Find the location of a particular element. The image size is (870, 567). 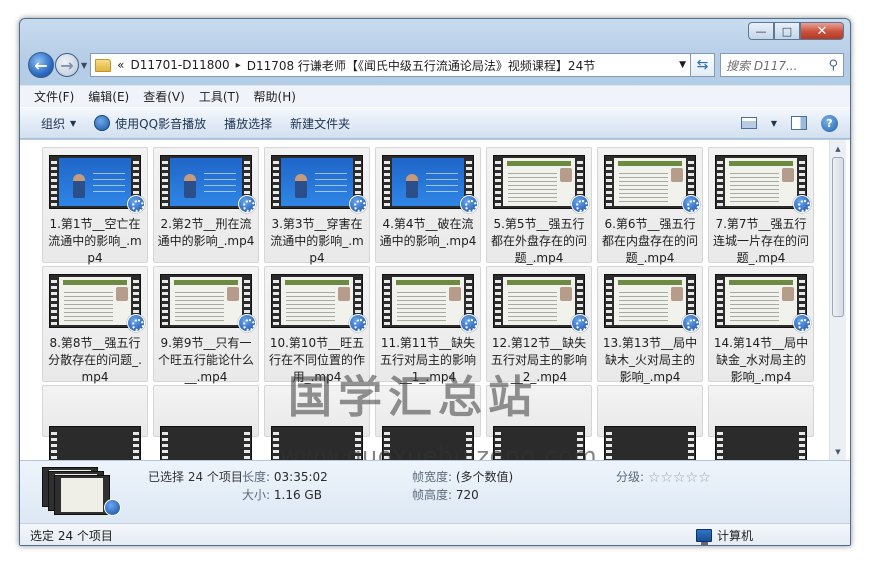

file-tile: 14.第14节__局中缺金_水对局主的影响_.mp4 is located at coordinates (761, 325).